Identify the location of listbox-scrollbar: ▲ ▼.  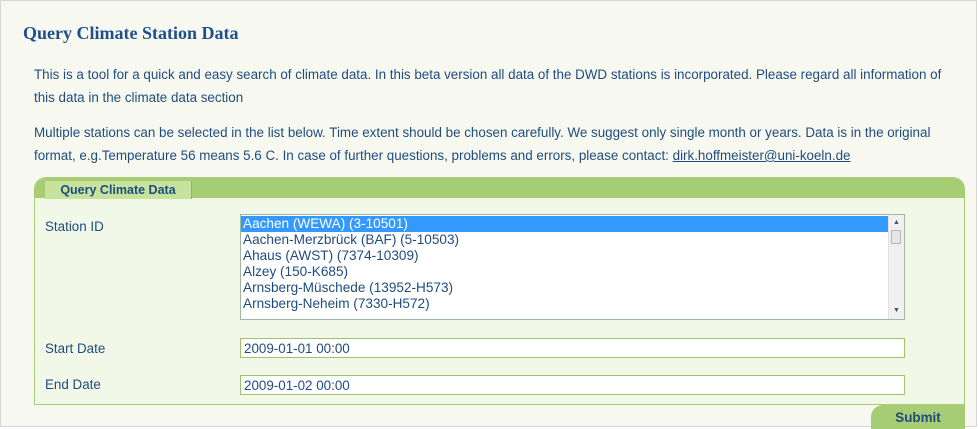
(896, 267).